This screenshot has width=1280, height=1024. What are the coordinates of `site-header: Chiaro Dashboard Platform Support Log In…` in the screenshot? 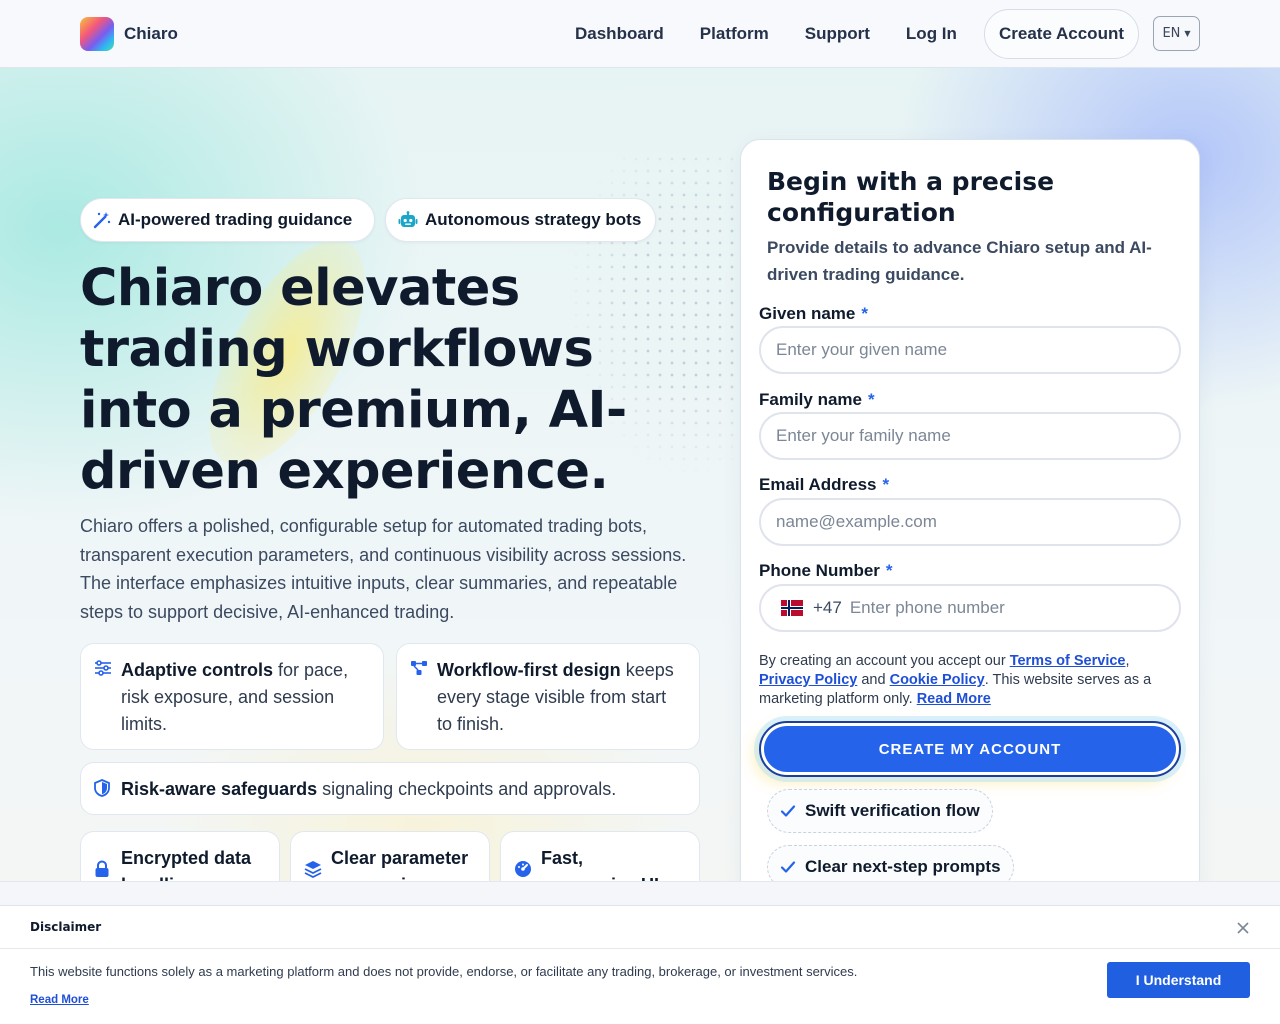 It's located at (640, 34).